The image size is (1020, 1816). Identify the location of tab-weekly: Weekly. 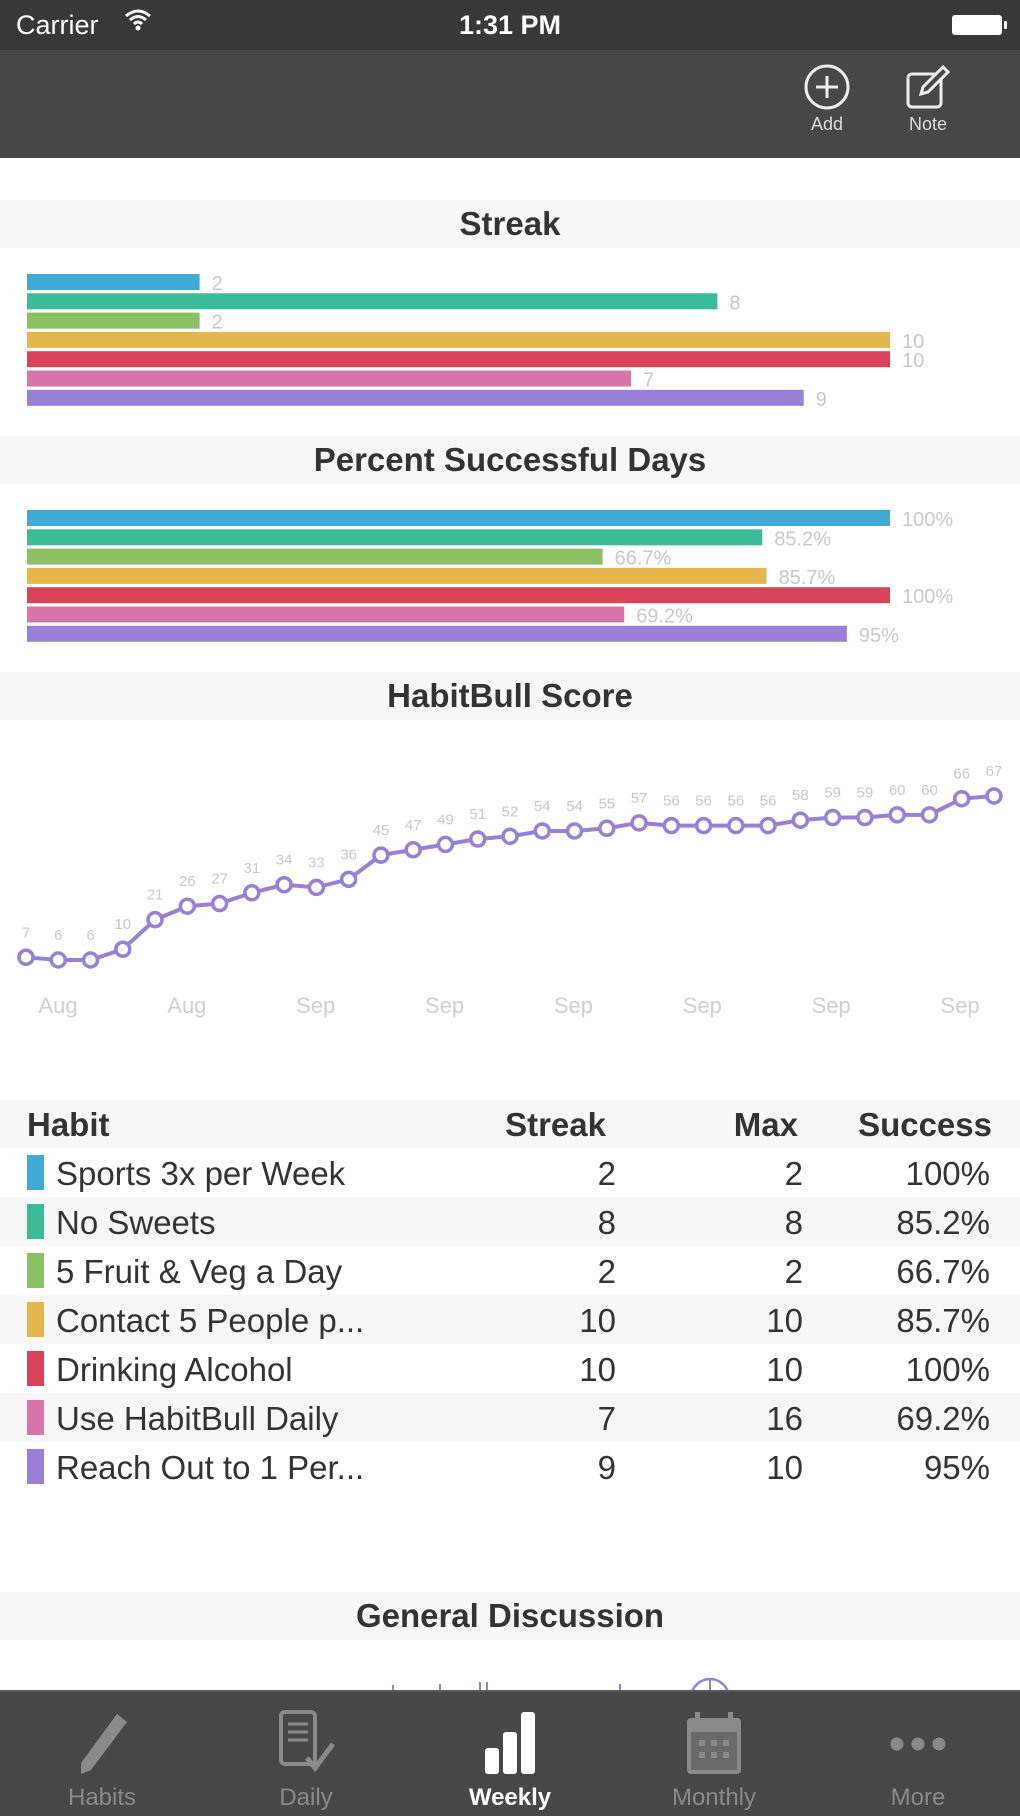
(510, 1754).